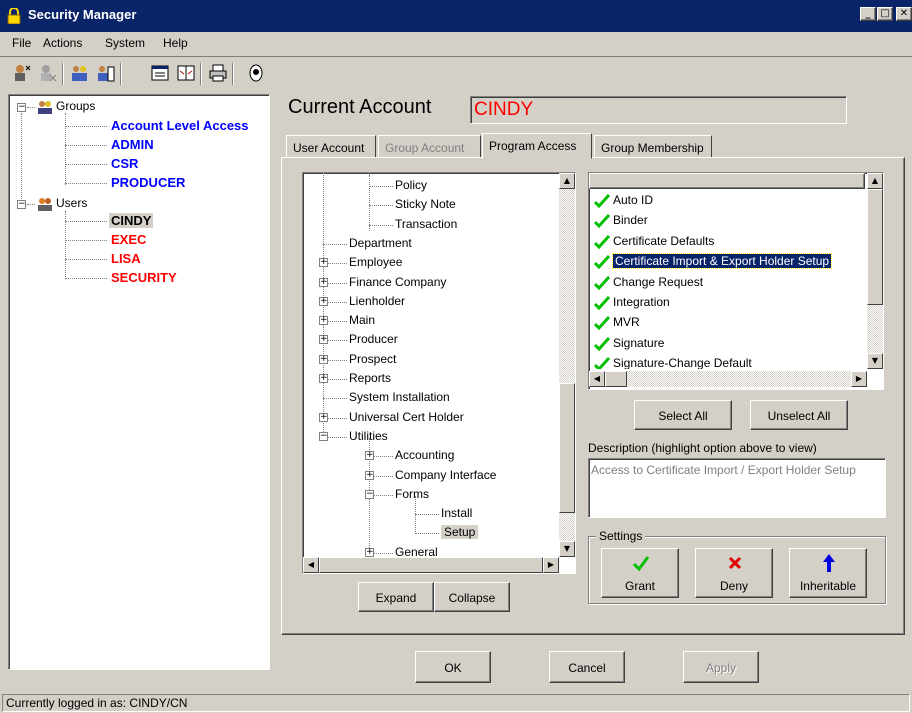 Image resolution: width=912 pixels, height=713 pixels. I want to click on program-tree-item: System Installation, so click(399, 397).